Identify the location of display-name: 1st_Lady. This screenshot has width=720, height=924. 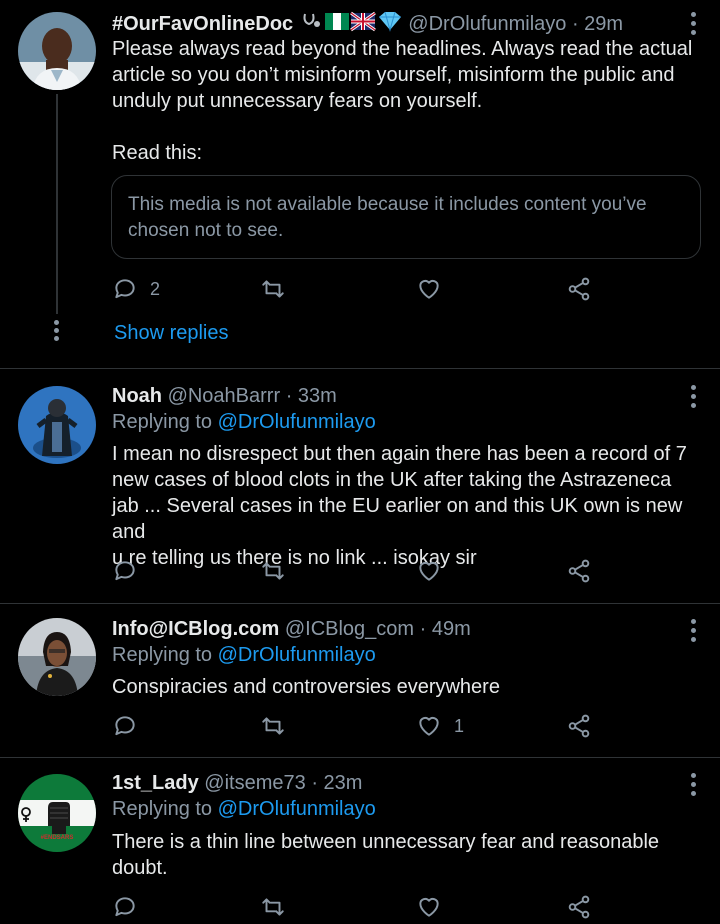
(155, 783).